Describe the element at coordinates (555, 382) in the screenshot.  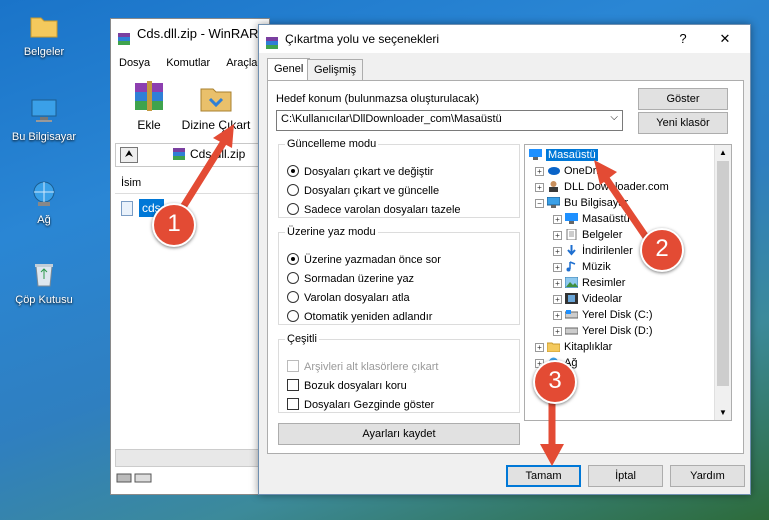
I see `step-badge-3: 3` at that location.